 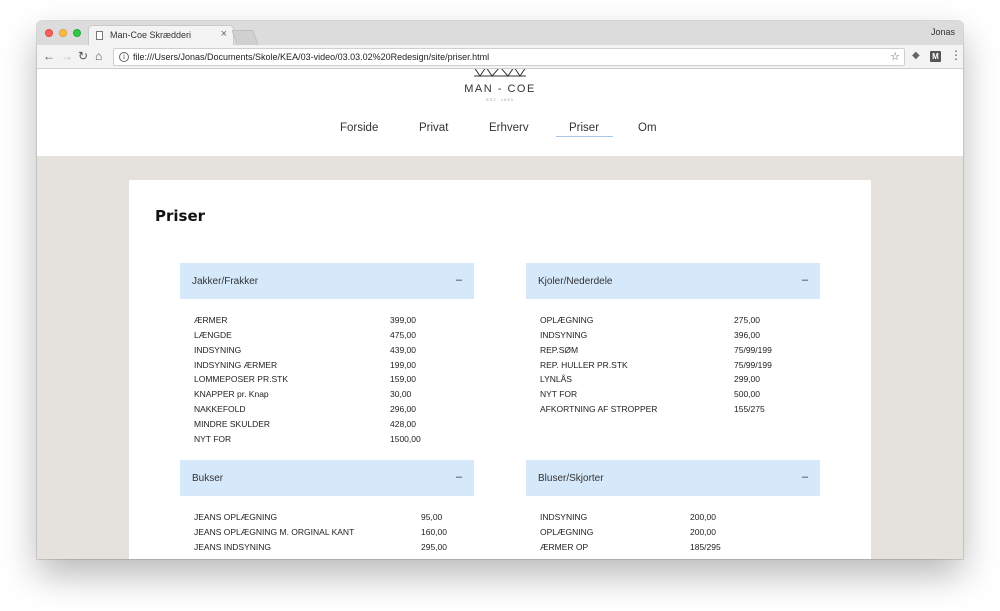 I want to click on tab-title: Man-Coe Skrædderi, so click(x=151, y=35).